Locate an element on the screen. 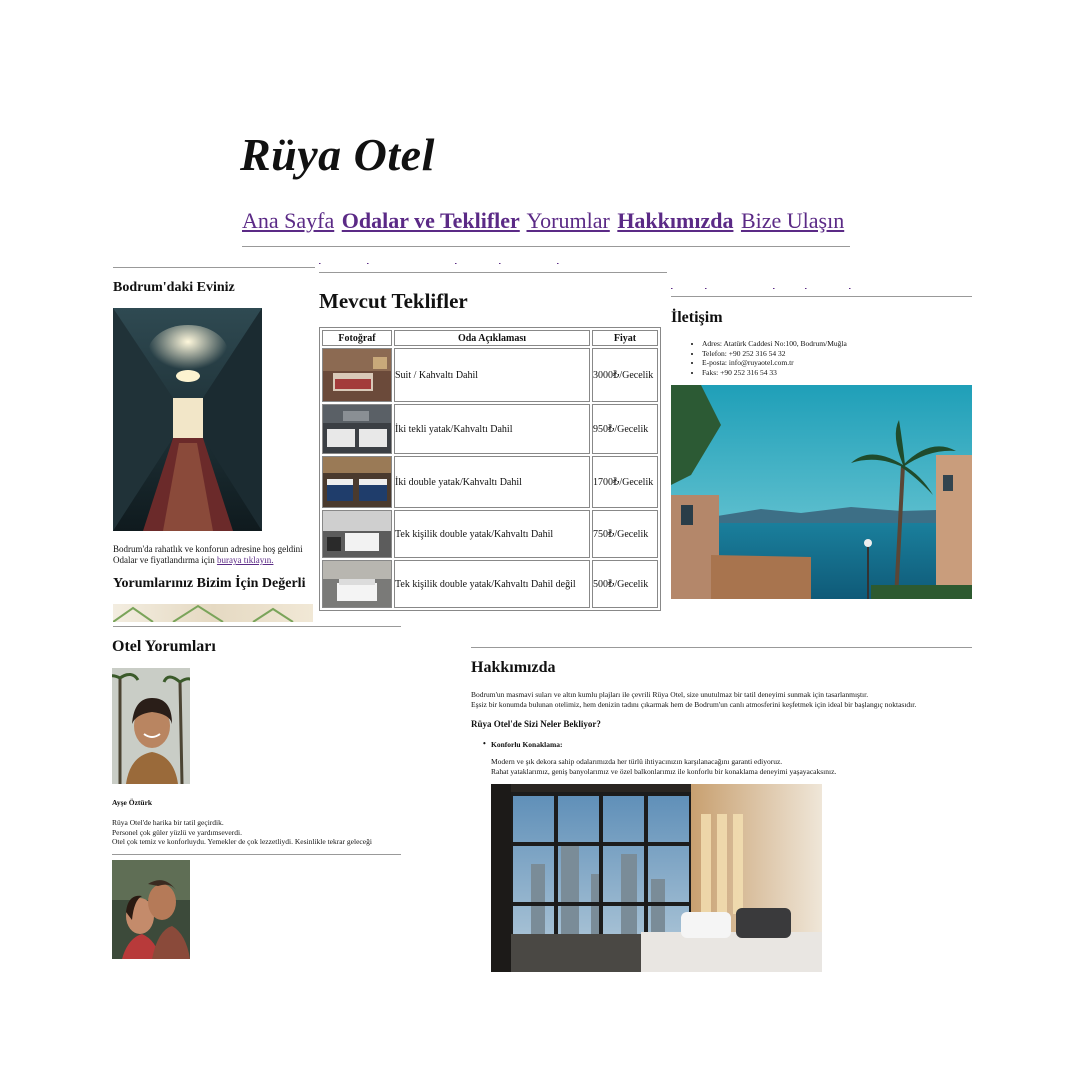 This screenshot has width=1080, height=1080. reviewer-name: Ayşe Öztürk is located at coordinates (132, 802).